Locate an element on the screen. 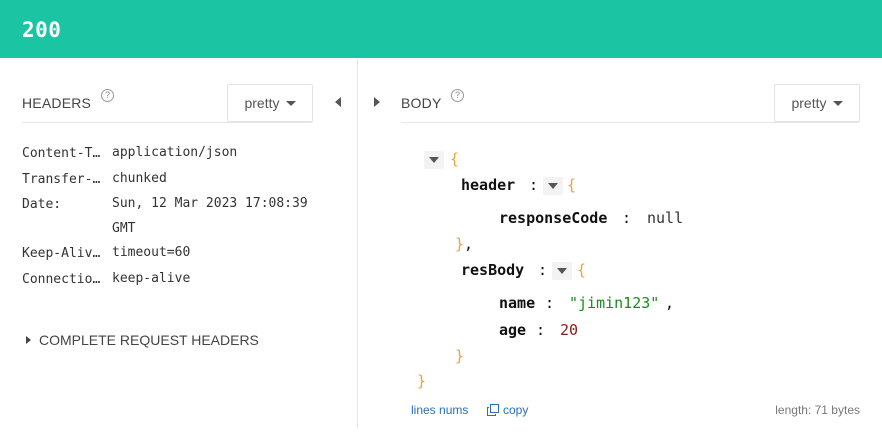 This screenshot has width=882, height=447. body-format-label: pretty is located at coordinates (809, 103).